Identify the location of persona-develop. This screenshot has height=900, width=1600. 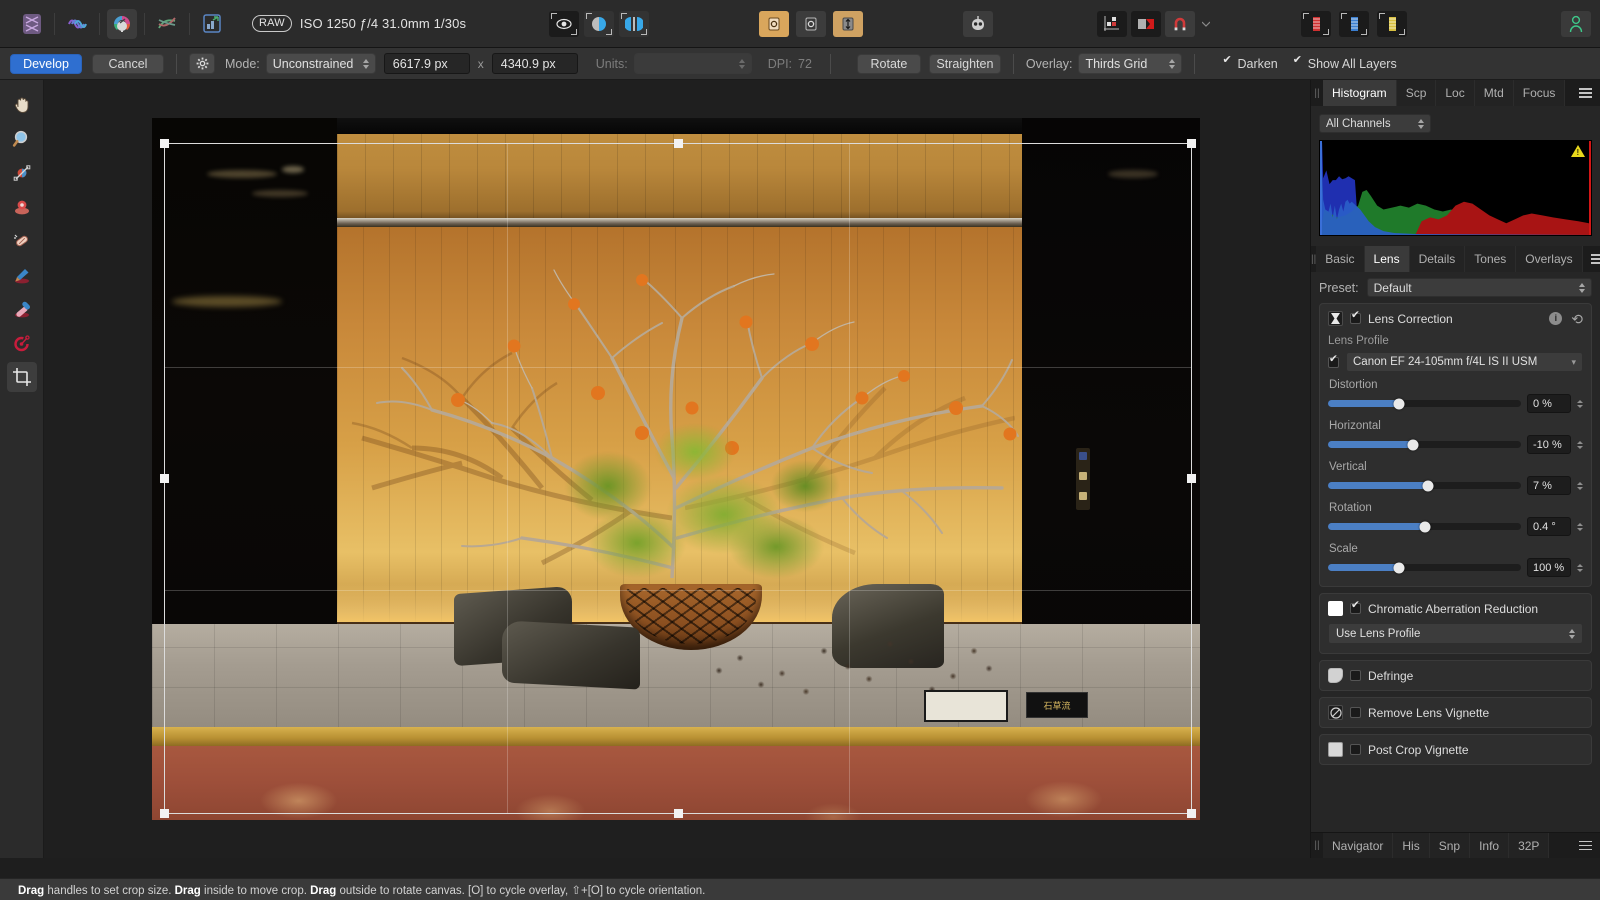
(122, 23).